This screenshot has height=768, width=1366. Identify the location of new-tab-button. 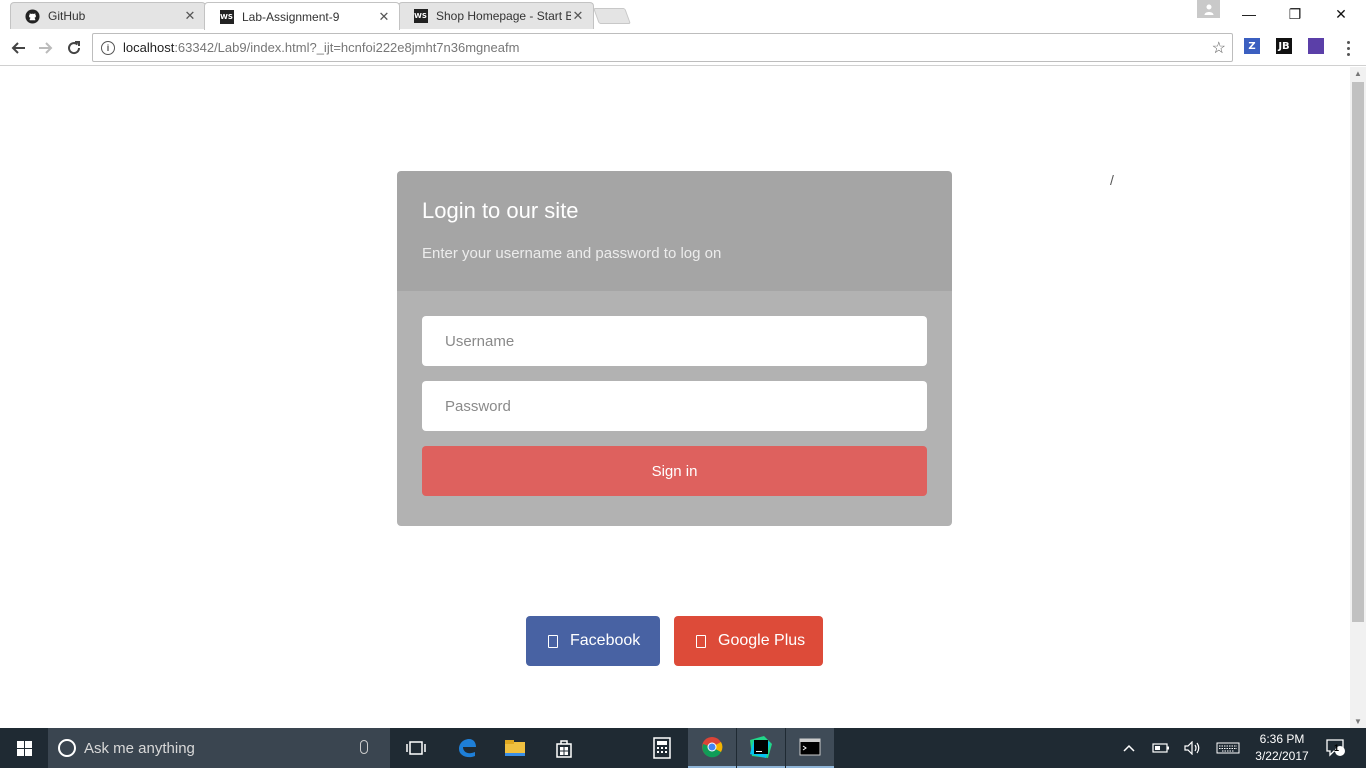
(612, 16).